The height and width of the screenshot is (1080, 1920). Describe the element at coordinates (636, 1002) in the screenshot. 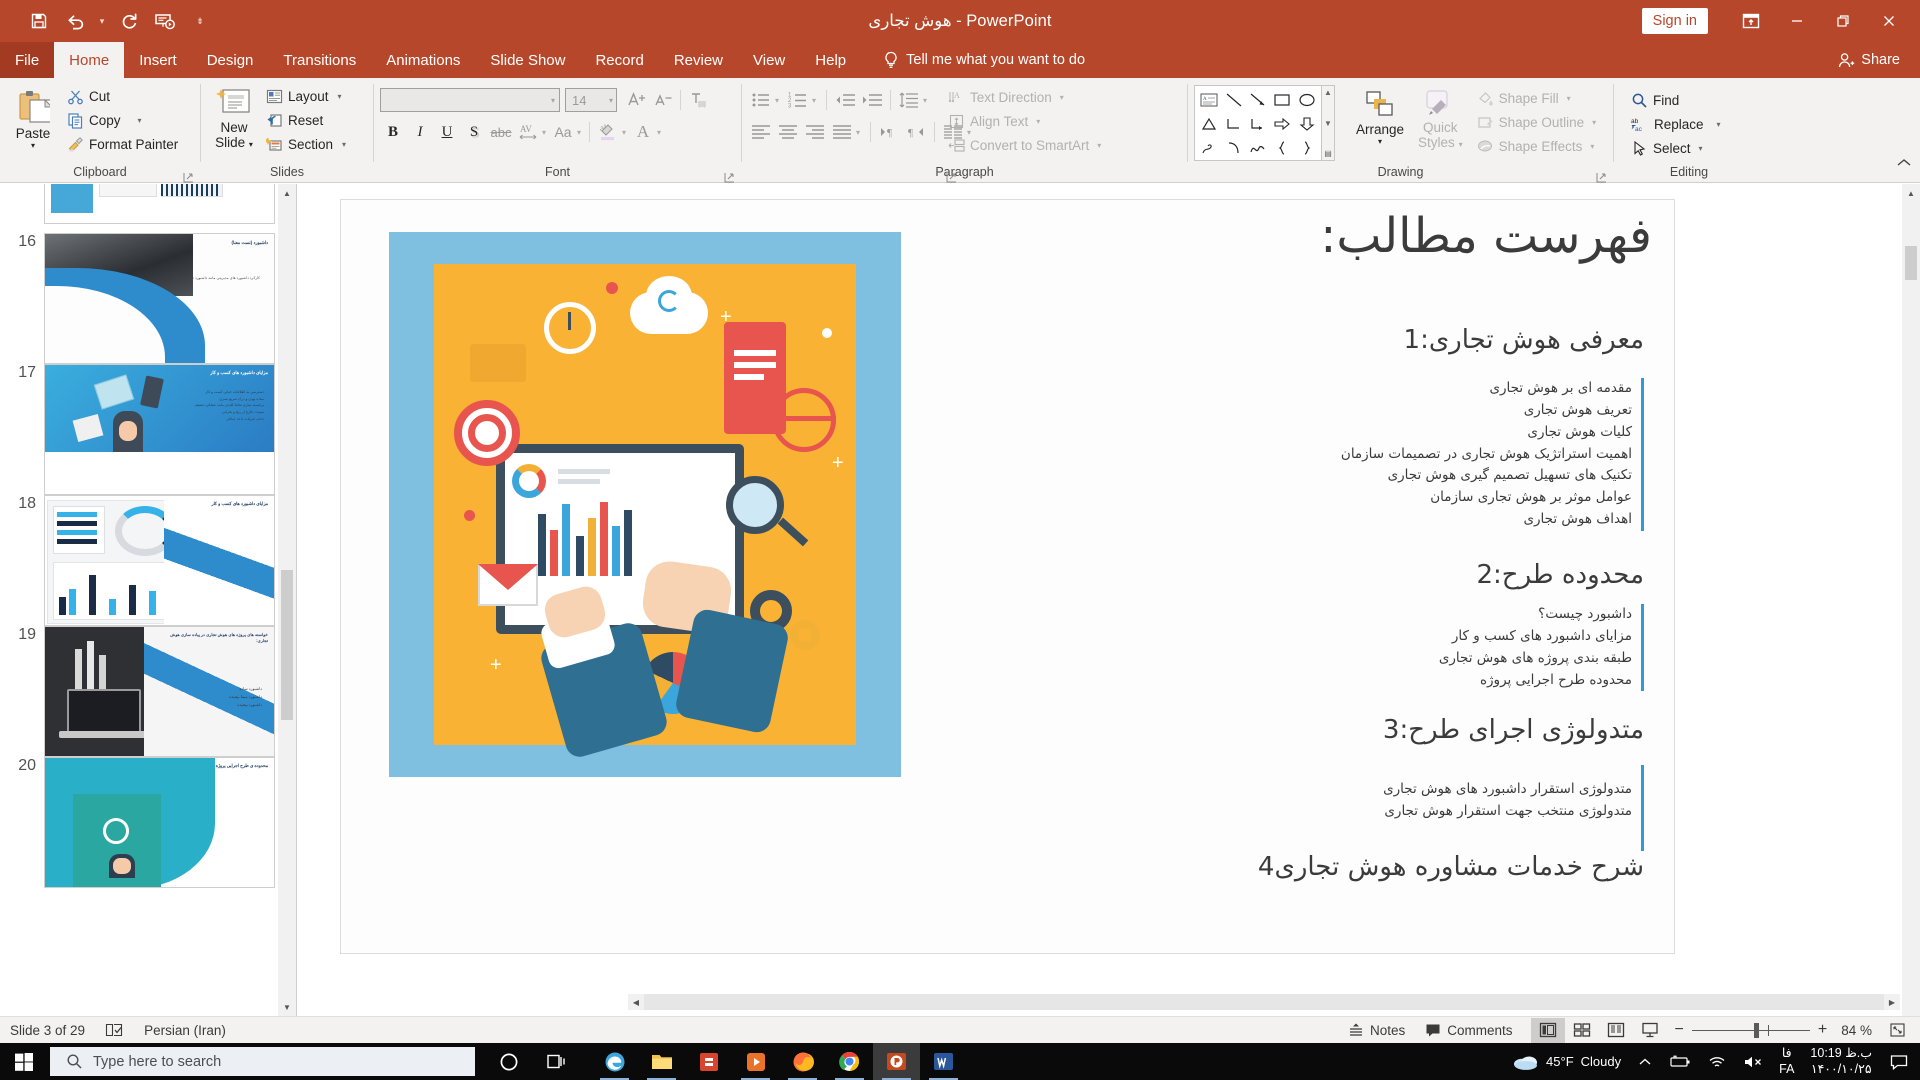

I see `hscroll-left-icon: ◀` at that location.